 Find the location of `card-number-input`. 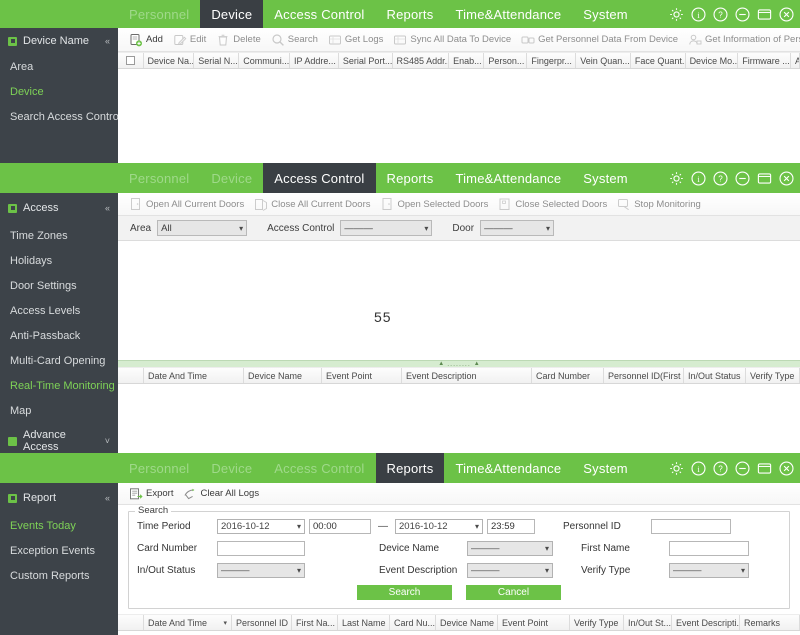

card-number-input is located at coordinates (261, 548).